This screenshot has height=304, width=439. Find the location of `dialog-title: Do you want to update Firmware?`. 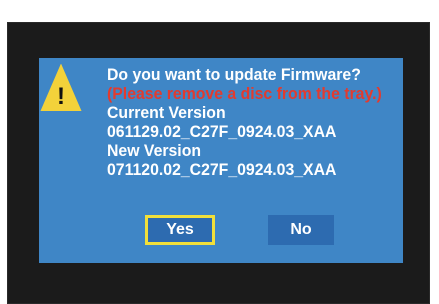

dialog-title: Do you want to update Firmware? is located at coordinates (234, 74).